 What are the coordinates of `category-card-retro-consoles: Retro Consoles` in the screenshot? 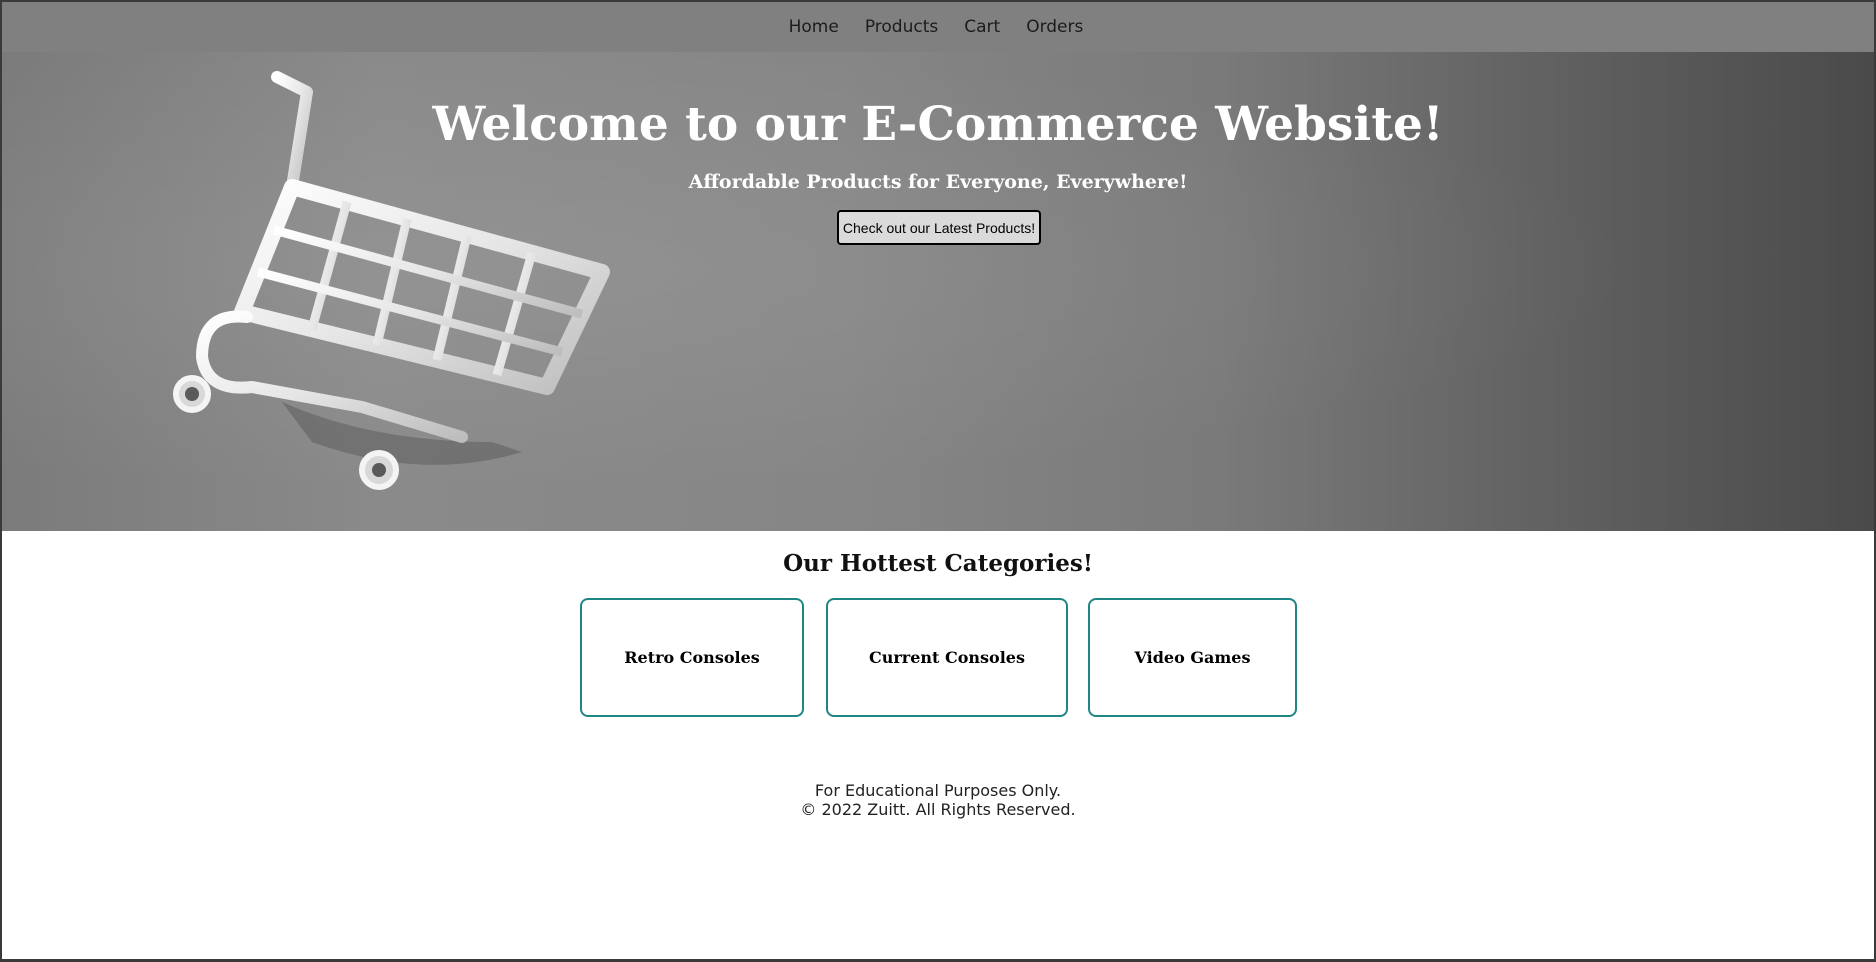 It's located at (692, 657).